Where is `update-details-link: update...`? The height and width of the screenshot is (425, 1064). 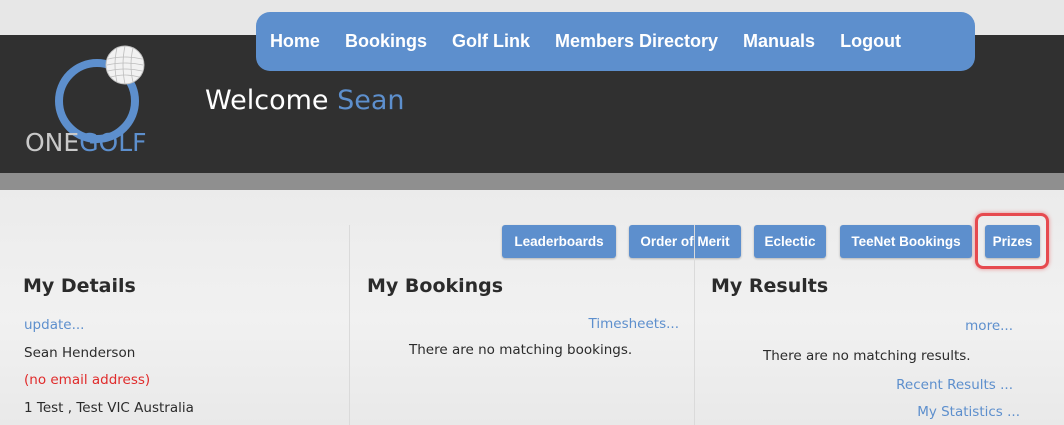
update-details-link: update... is located at coordinates (54, 325).